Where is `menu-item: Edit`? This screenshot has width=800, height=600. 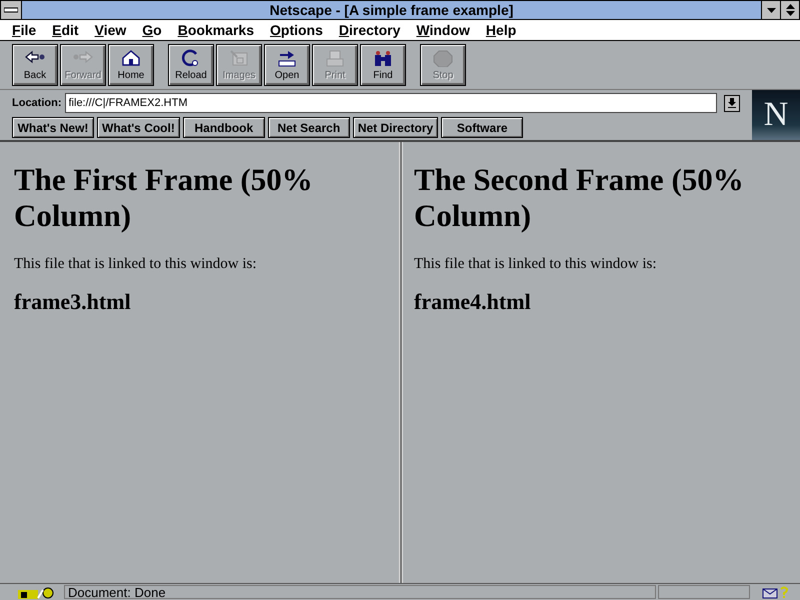
menu-item: Edit is located at coordinates (65, 30).